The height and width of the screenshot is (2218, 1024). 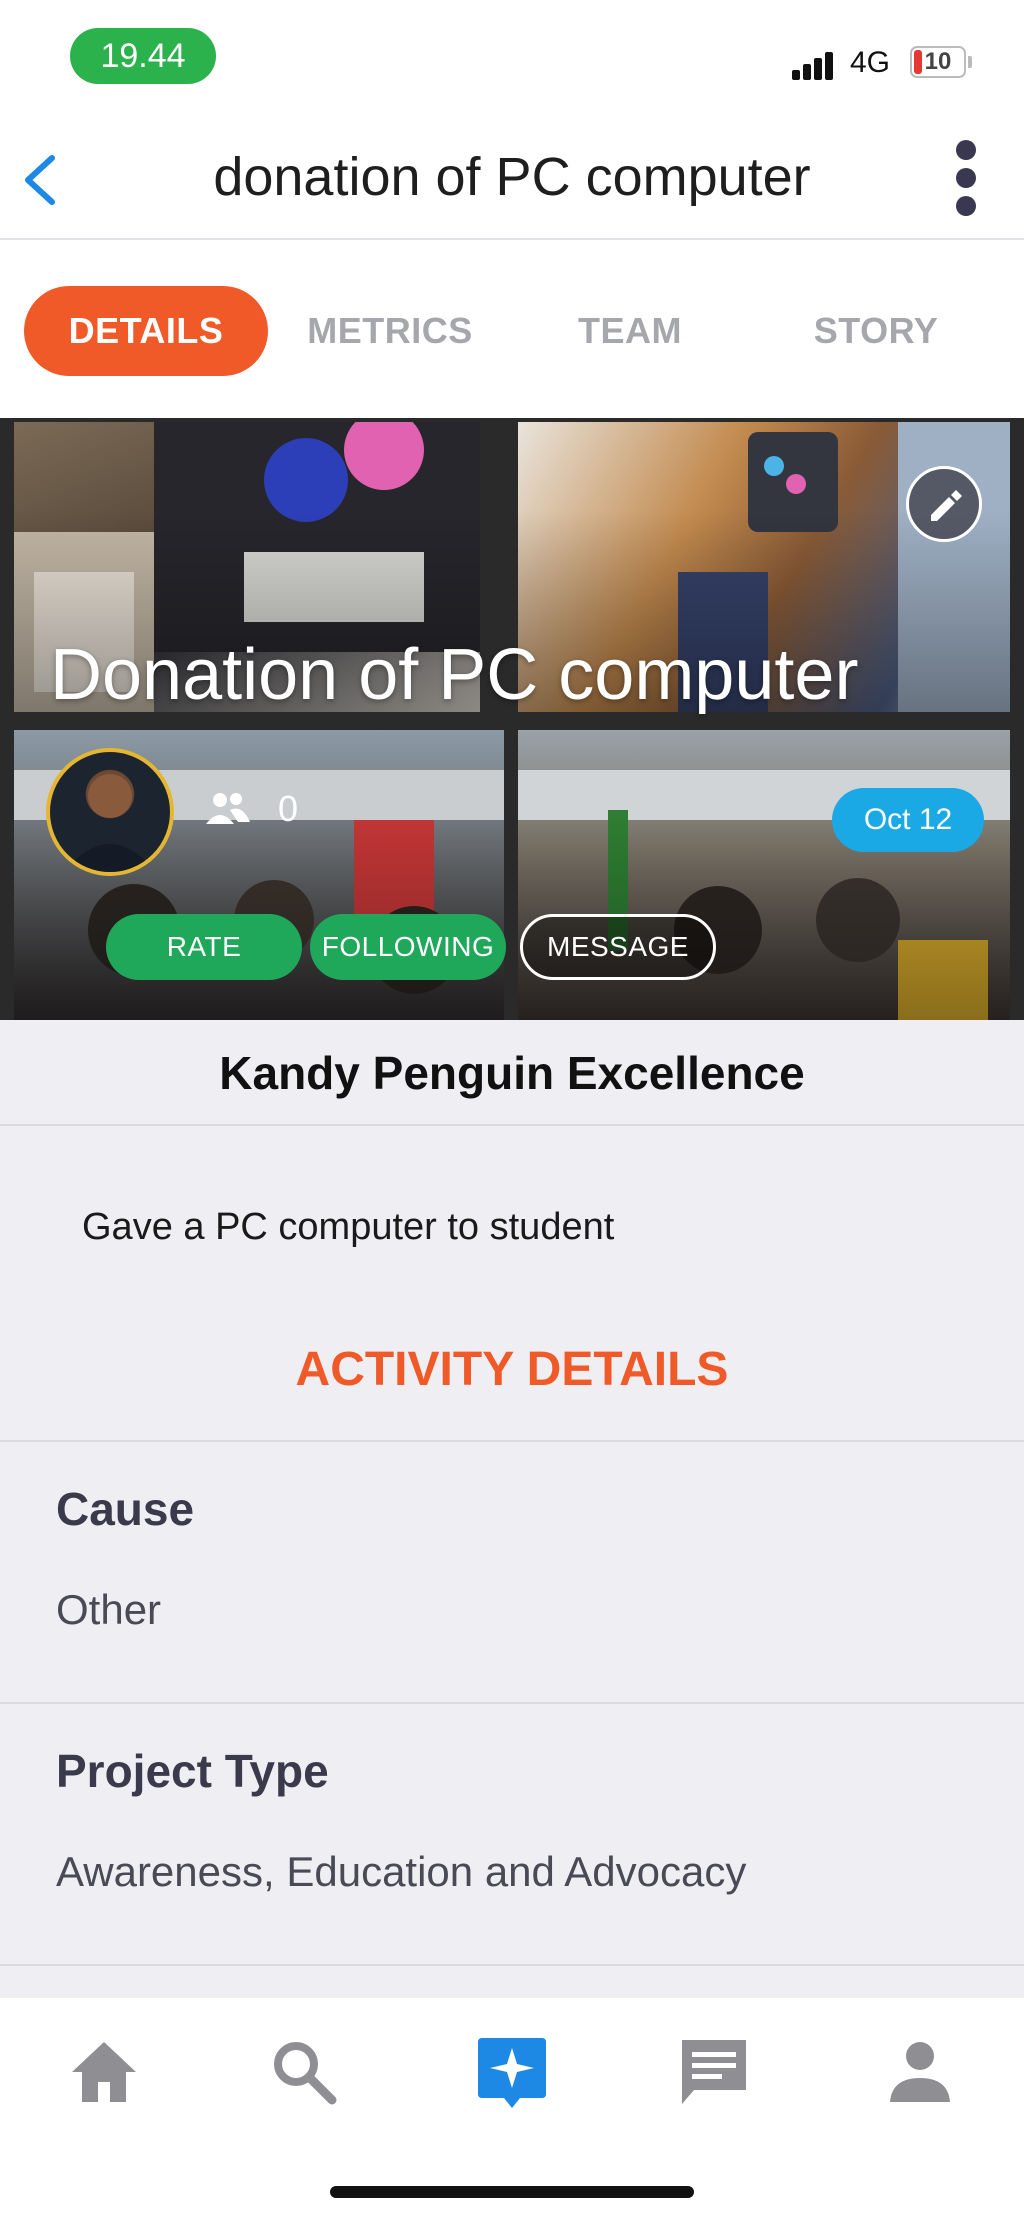 What do you see at coordinates (143, 56) in the screenshot?
I see `status-time: 19.44` at bounding box center [143, 56].